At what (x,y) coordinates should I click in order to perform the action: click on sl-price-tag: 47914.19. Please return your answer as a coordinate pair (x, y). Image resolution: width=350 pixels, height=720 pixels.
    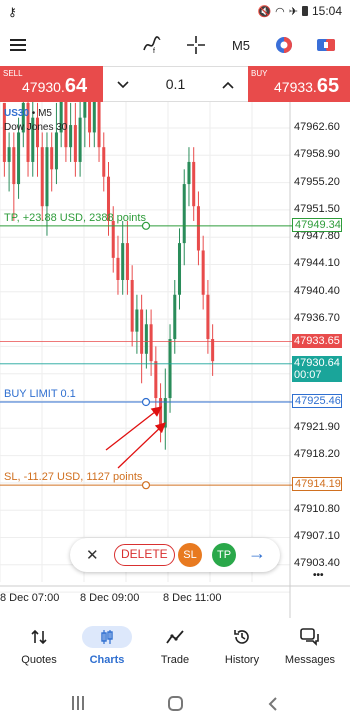
    Looking at the image, I should click on (317, 484).